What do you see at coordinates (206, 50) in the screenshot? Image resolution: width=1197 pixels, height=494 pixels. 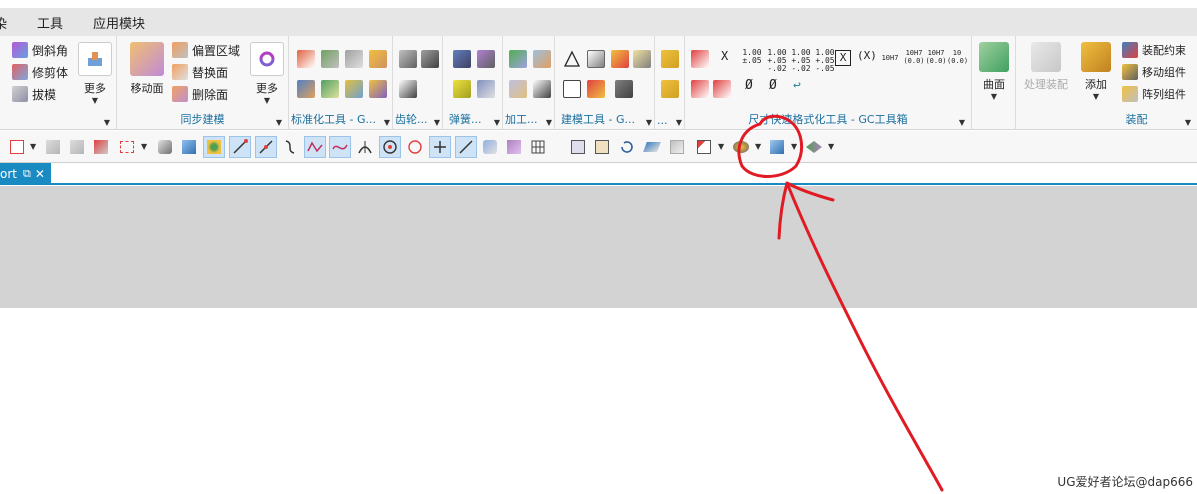 I see `offset-region-button: 偏置区域` at bounding box center [206, 50].